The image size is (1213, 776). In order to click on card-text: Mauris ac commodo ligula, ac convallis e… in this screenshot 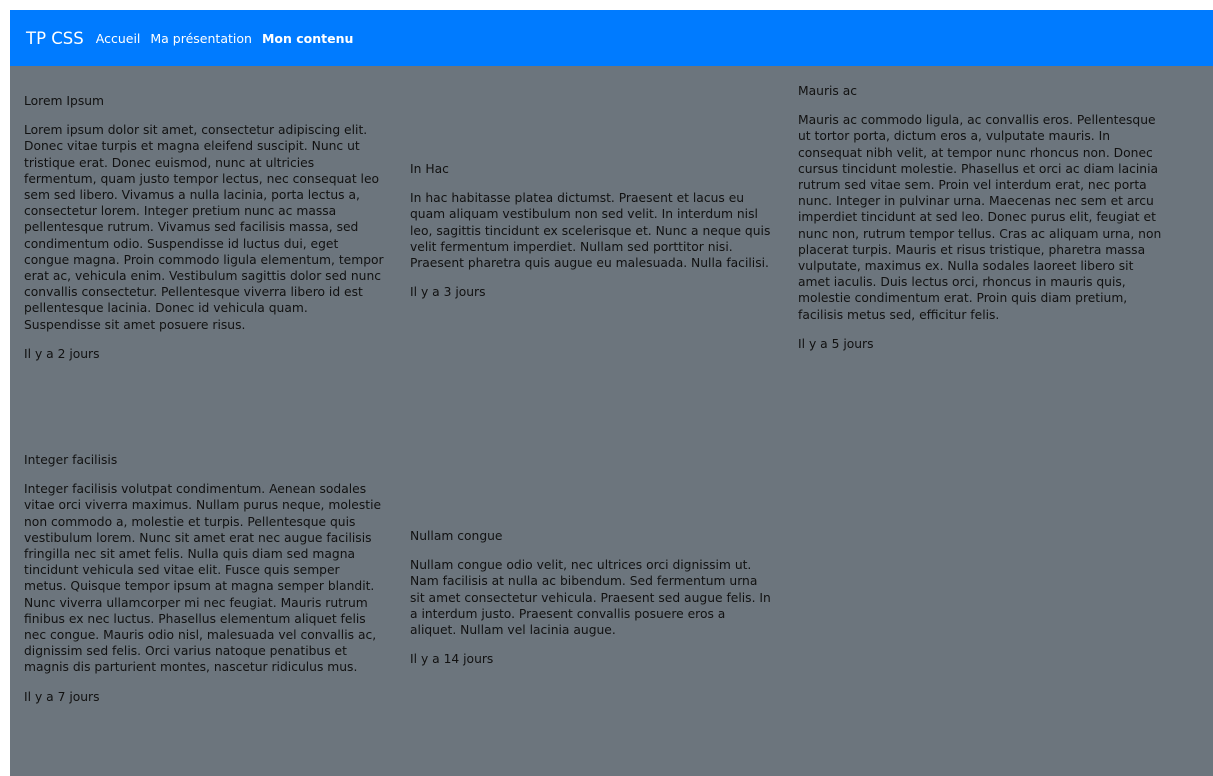, I will do `click(980, 217)`.